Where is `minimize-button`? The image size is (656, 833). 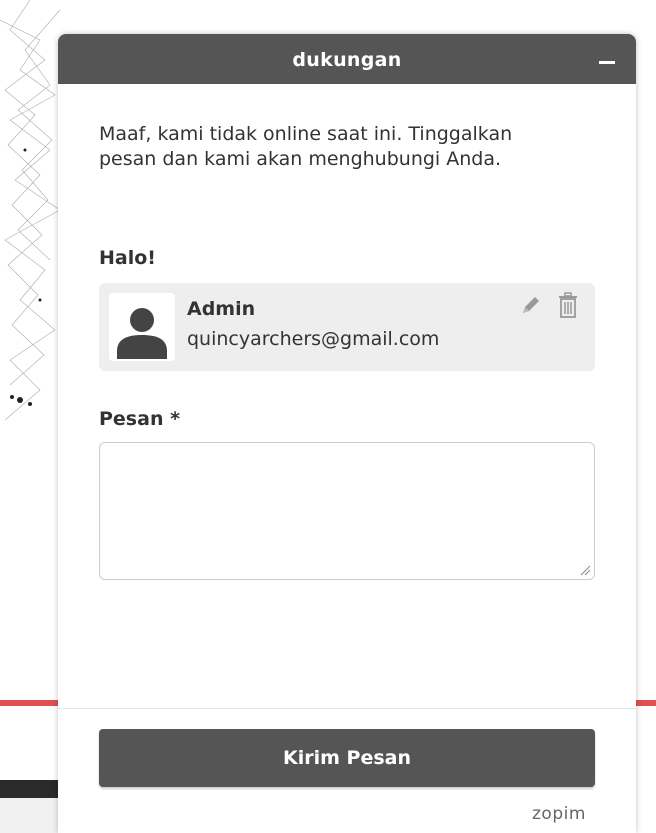 minimize-button is located at coordinates (607, 61).